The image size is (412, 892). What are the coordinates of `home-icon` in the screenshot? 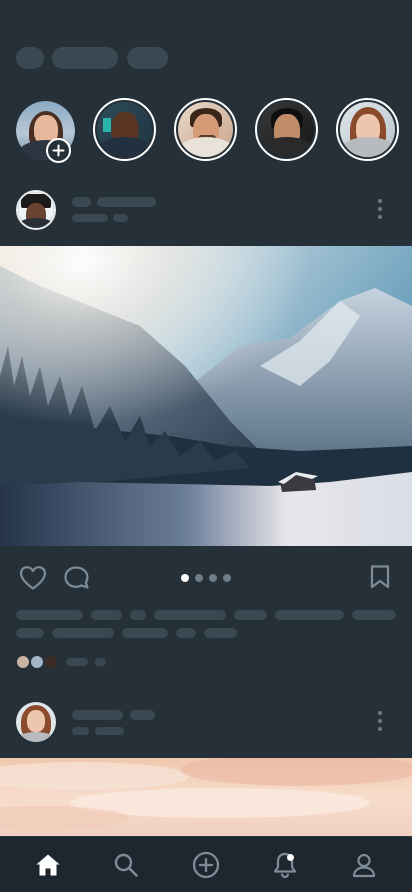 It's located at (48, 865).